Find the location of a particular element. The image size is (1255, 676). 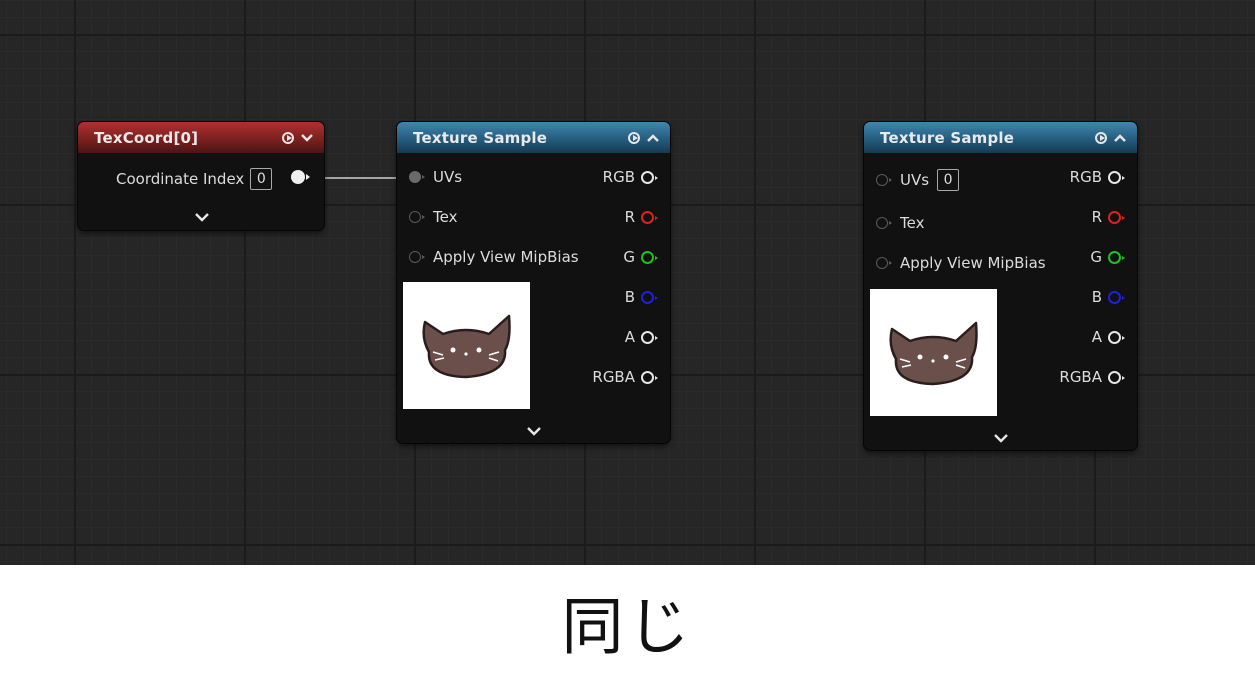

input-pin-uvs: UVs is located at coordinates (435, 177).